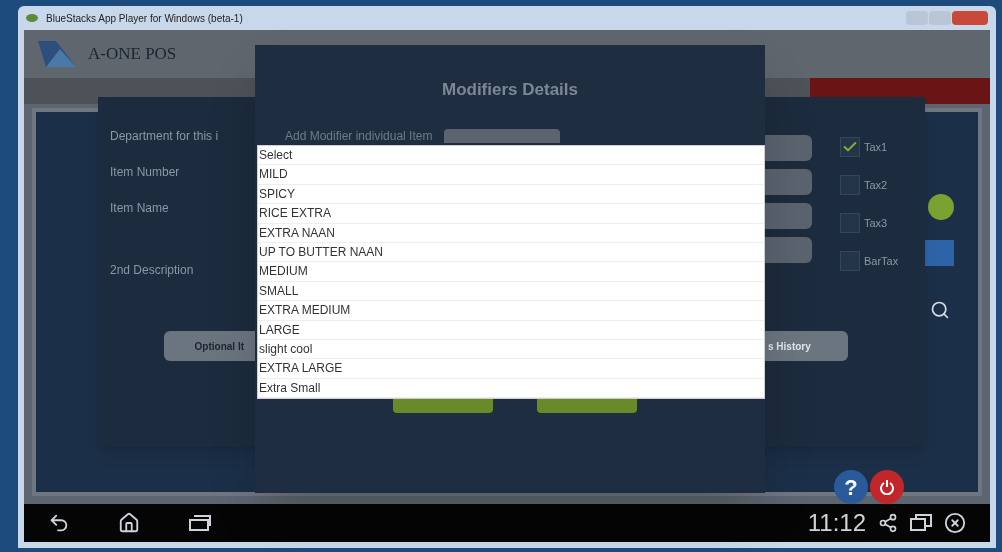  What do you see at coordinates (144, 18) in the screenshot?
I see `window-title: BlueStacks App Player for Windows (beta-1)` at bounding box center [144, 18].